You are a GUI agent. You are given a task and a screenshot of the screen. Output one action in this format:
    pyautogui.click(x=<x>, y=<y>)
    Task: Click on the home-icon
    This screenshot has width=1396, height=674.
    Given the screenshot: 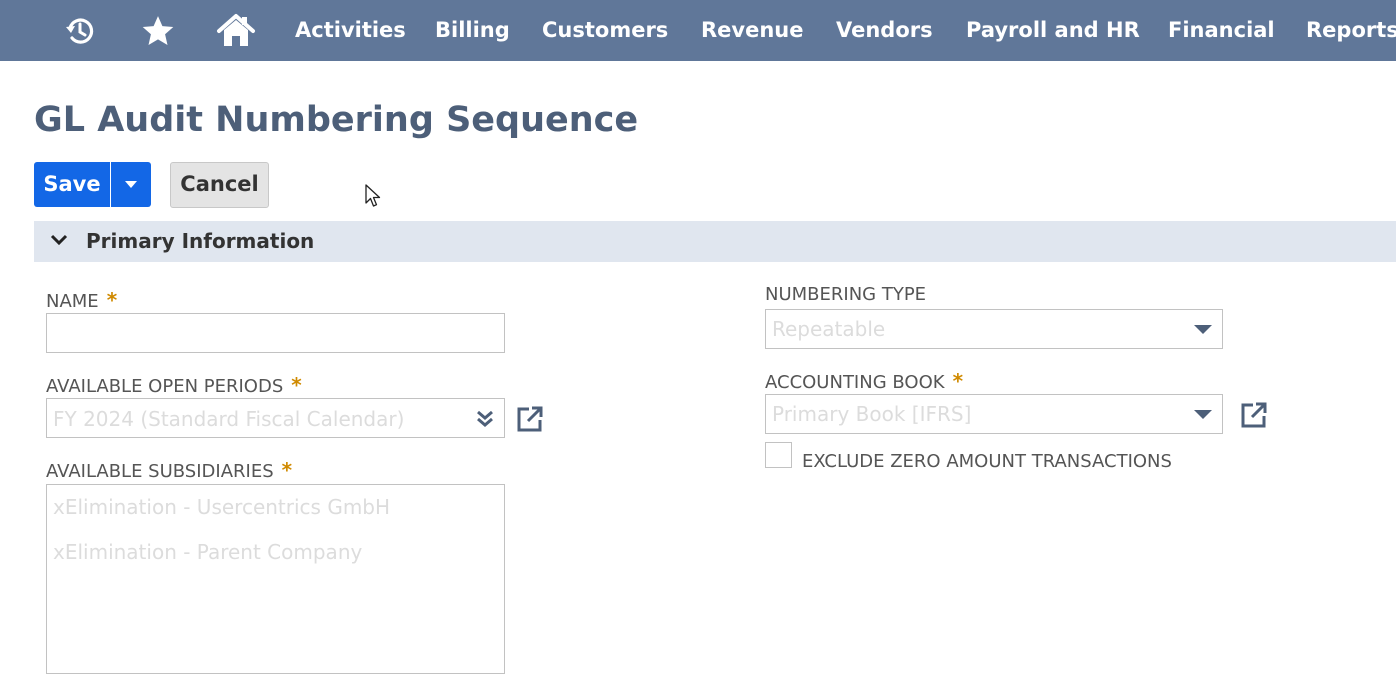 What is the action you would take?
    pyautogui.click(x=236, y=30)
    